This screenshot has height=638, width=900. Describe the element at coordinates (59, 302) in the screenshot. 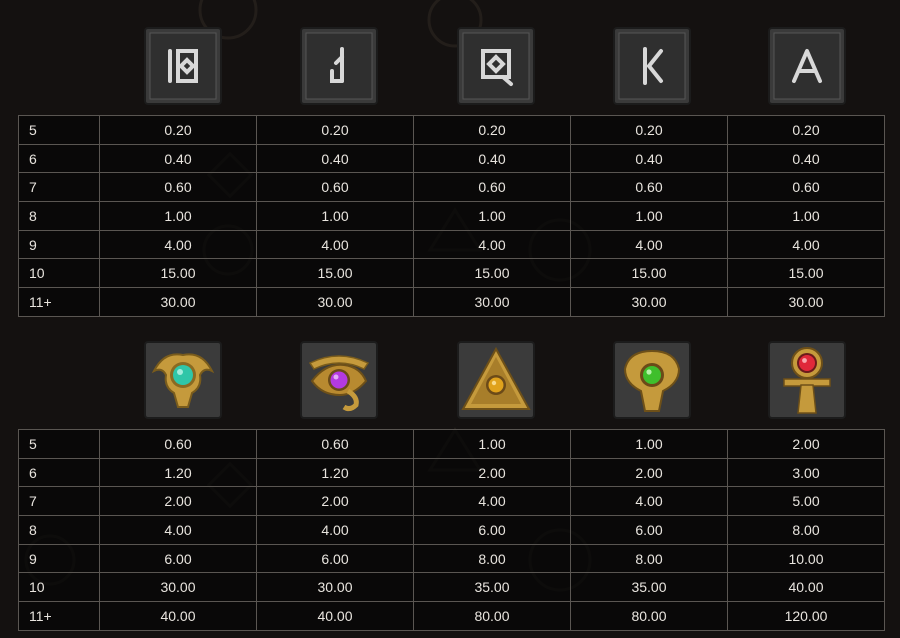

I see `symbol-count-cell: 11+` at that location.